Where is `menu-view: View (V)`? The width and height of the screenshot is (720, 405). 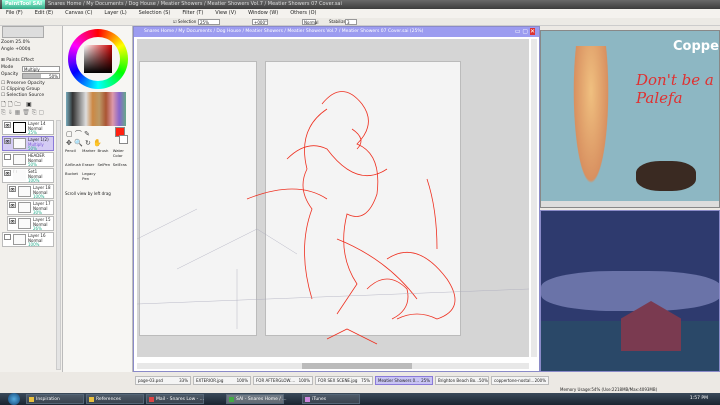
menu-view: View (V) is located at coordinates (225, 13).